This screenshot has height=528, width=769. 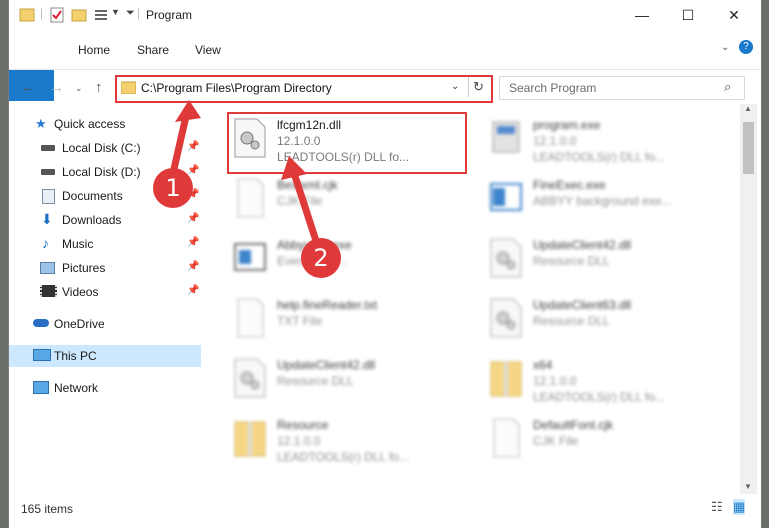 What do you see at coordinates (41, 123) in the screenshot?
I see `star-icon: ★` at bounding box center [41, 123].